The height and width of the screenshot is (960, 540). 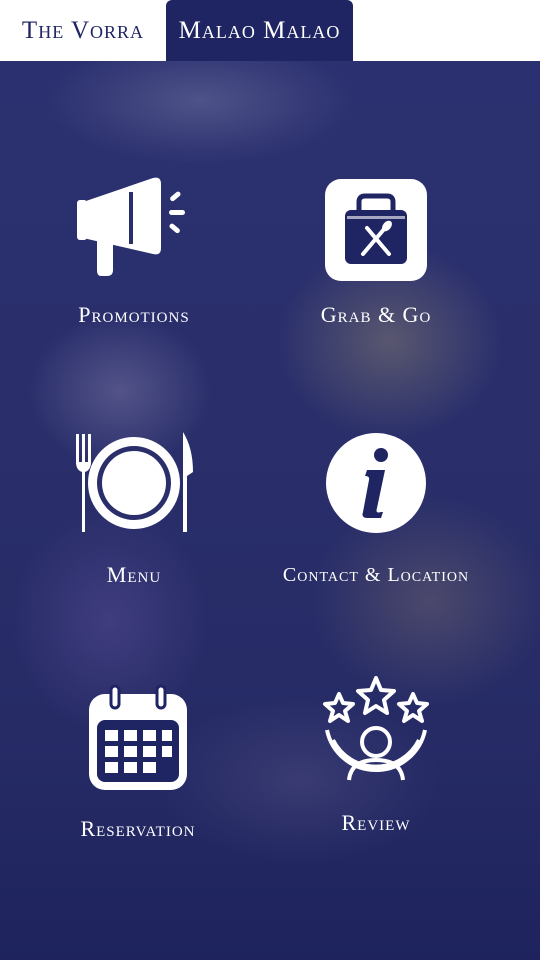 What do you see at coordinates (134, 314) in the screenshot?
I see `promotions-label: Promotions` at bounding box center [134, 314].